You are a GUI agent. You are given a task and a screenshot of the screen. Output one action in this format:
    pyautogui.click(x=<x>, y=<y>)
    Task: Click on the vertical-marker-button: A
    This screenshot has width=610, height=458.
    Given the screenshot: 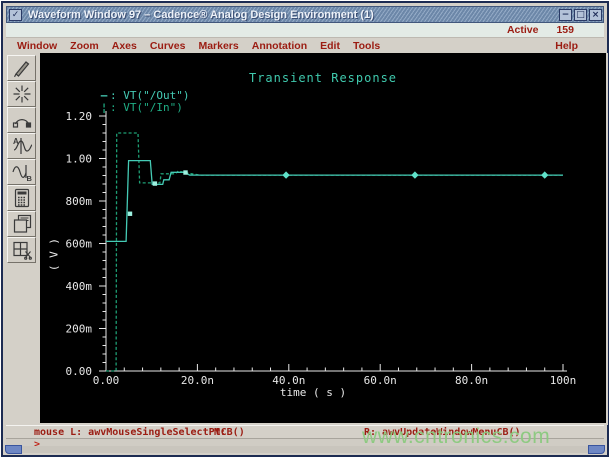 What is the action you would take?
    pyautogui.click(x=21, y=146)
    